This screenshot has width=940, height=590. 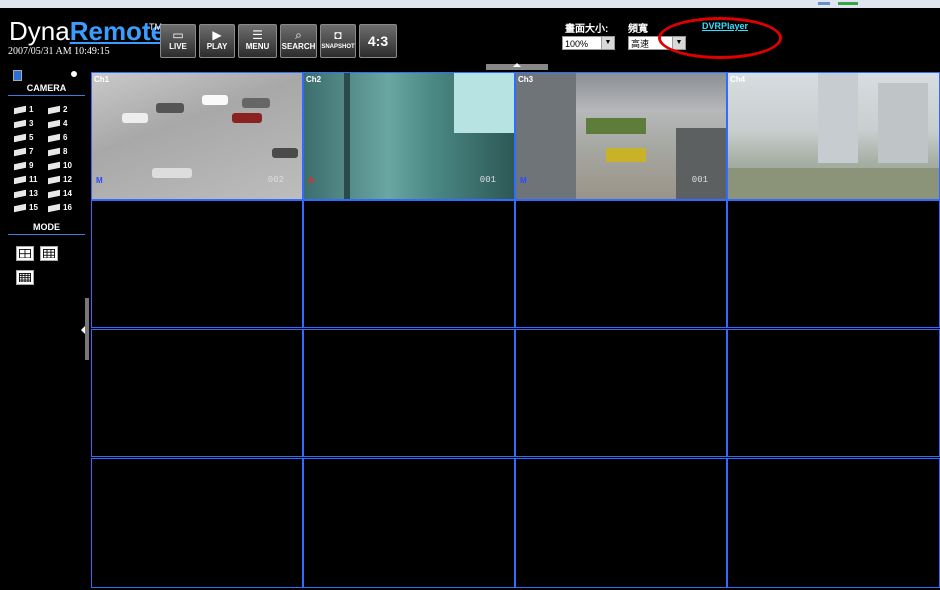 I want to click on screen-size-select: 100% ▼, so click(x=588, y=43).